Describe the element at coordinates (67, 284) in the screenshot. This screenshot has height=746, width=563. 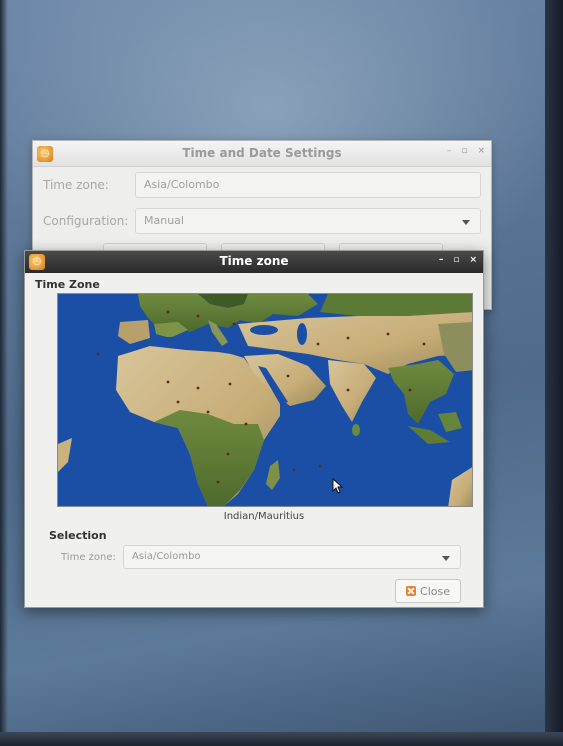
I see `time-zone-heading: Time Zone` at that location.